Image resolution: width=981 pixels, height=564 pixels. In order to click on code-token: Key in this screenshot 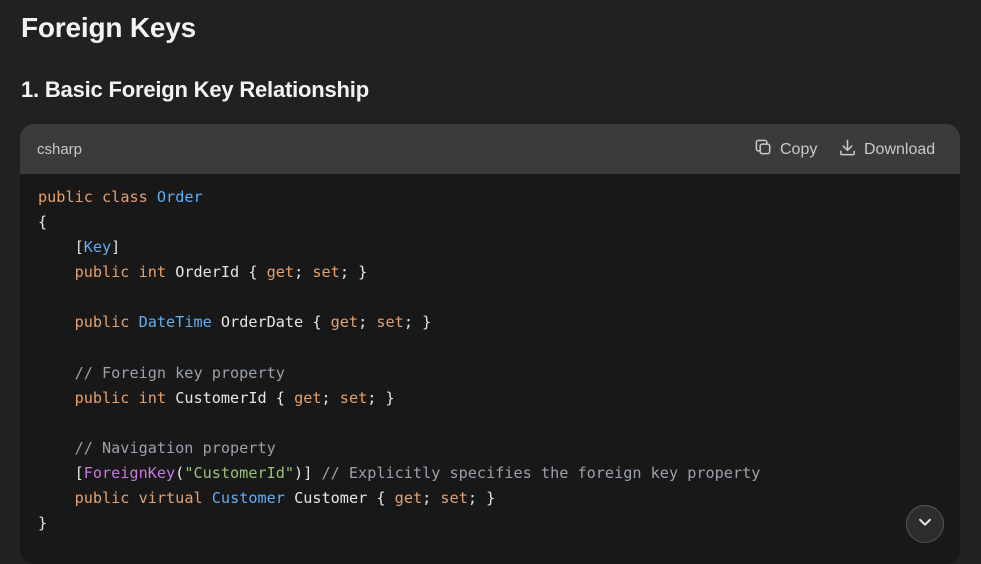, I will do `click(97, 247)`.